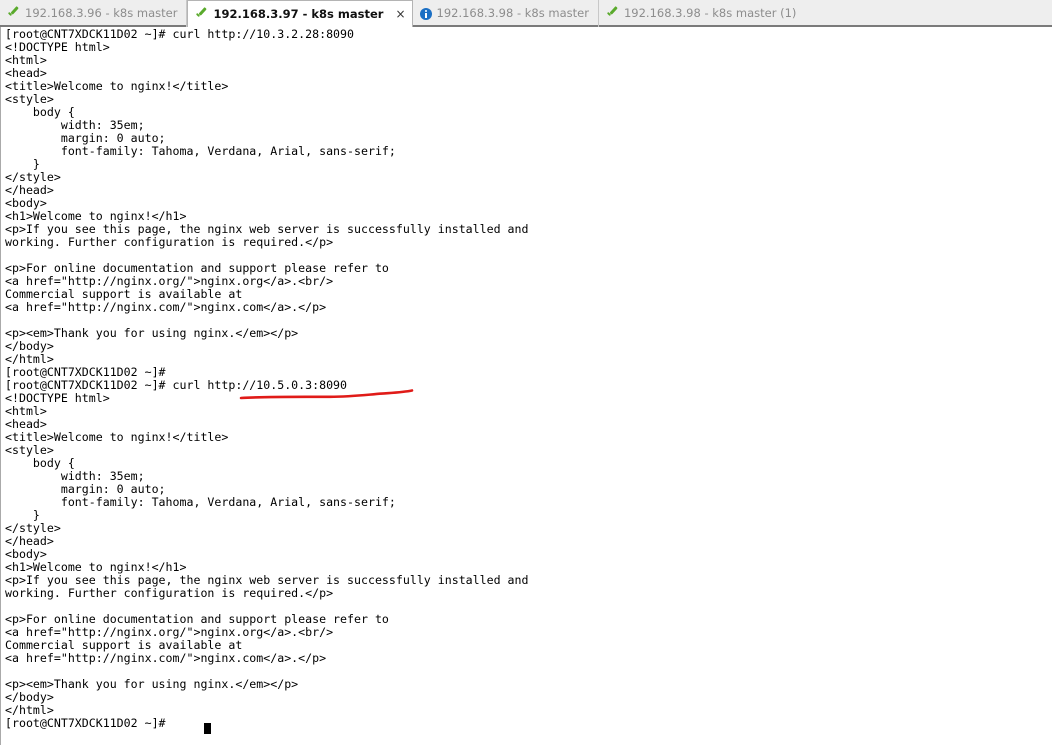 The image size is (1052, 745). Describe the element at coordinates (425, 14) in the screenshot. I see `blue-info-icon` at that location.